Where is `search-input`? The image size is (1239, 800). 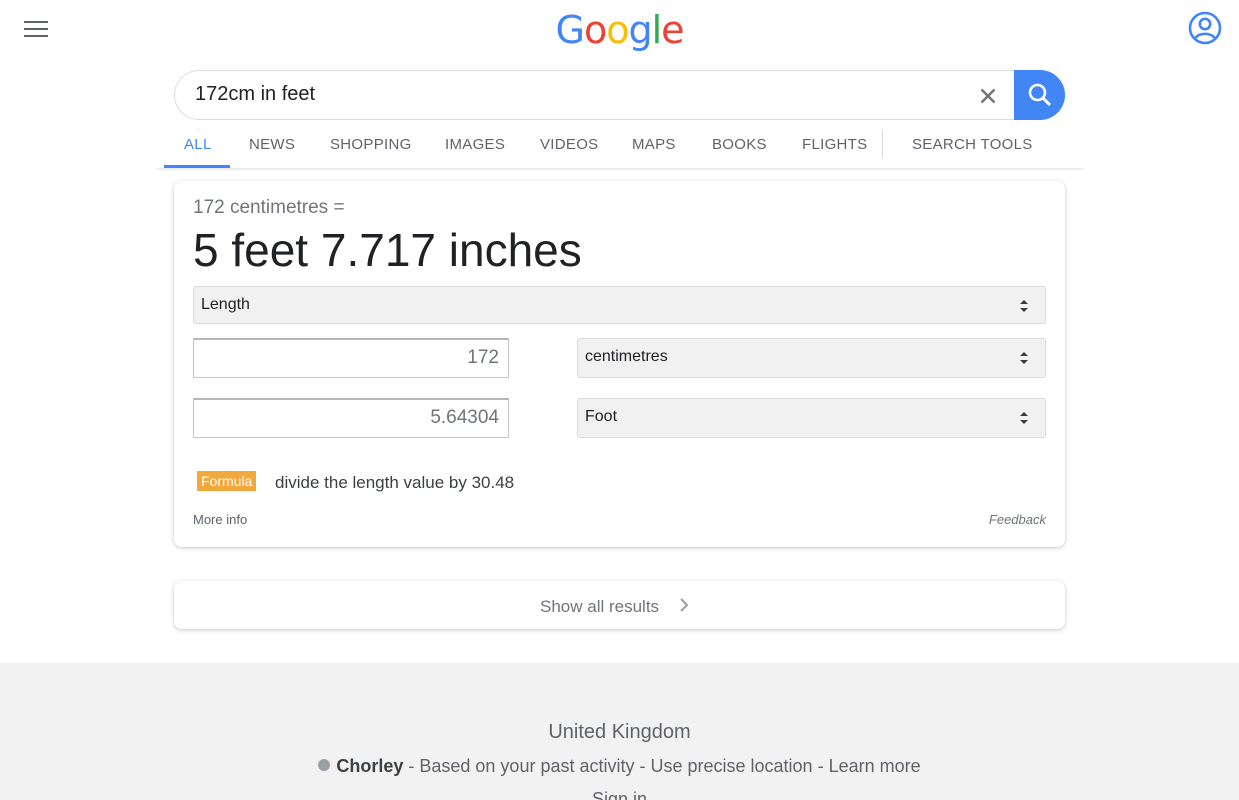 search-input is located at coordinates (575, 94).